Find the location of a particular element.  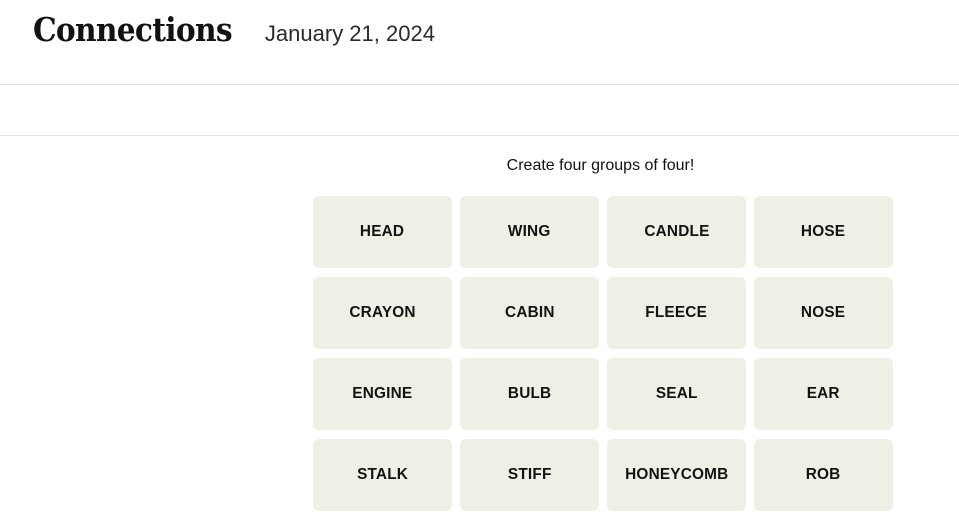

tile-0: HEAD is located at coordinates (382, 232).